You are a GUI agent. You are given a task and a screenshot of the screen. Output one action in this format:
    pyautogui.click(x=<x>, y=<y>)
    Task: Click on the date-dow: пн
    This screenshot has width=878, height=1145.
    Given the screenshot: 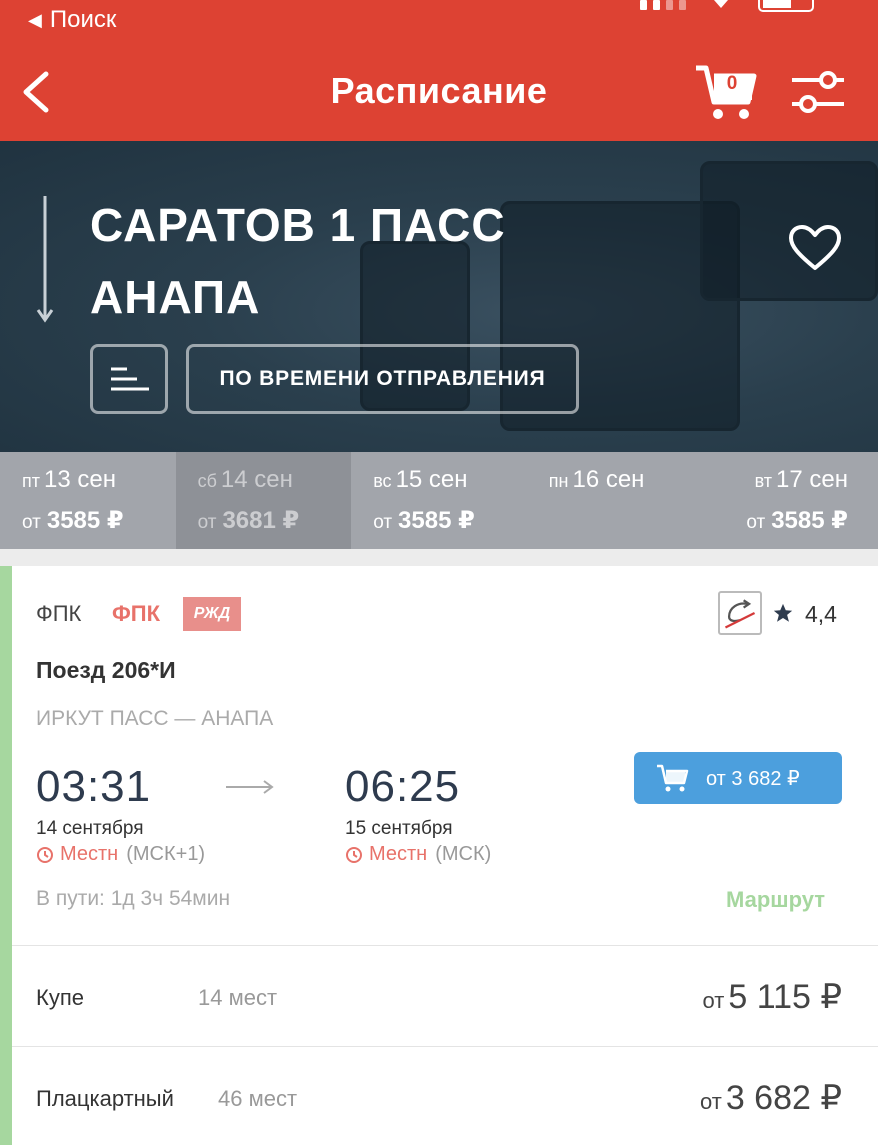 What is the action you would take?
    pyautogui.click(x=558, y=481)
    